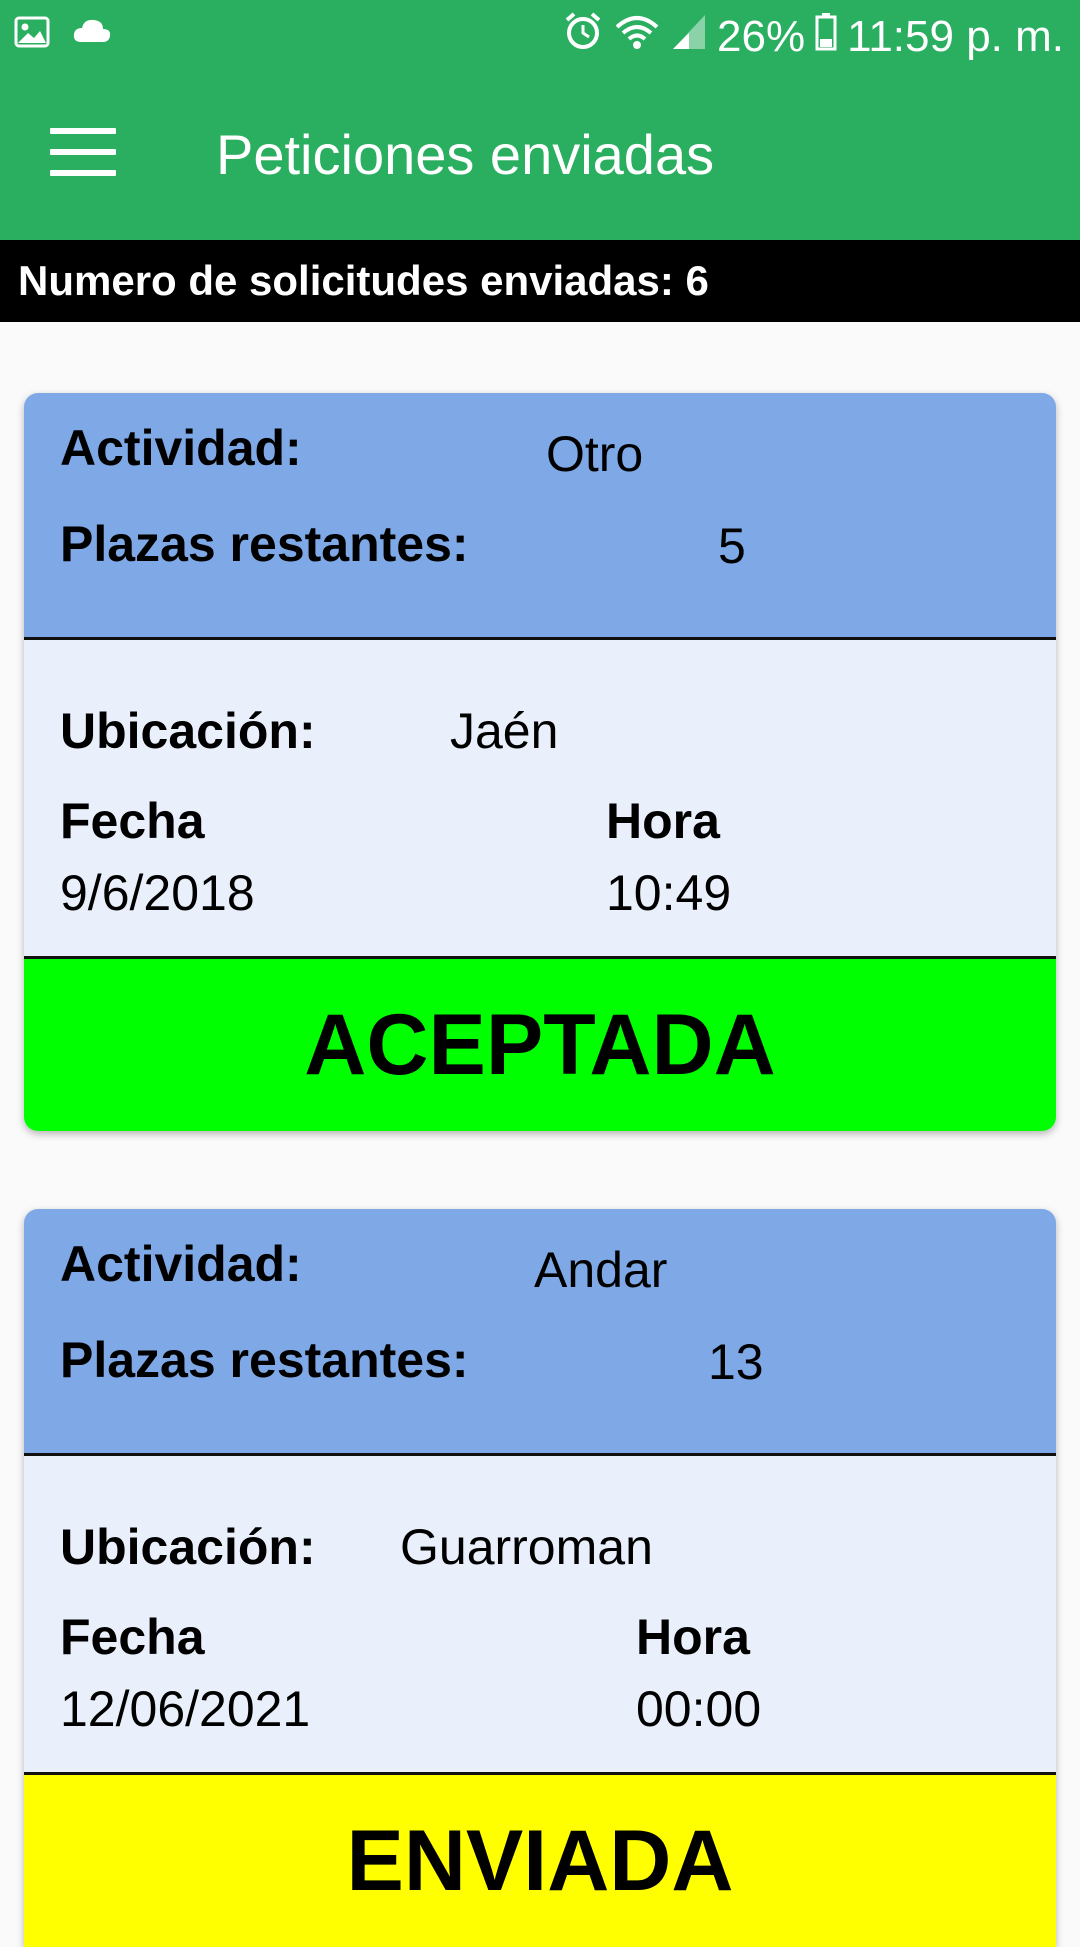 The image size is (1080, 1947). Describe the element at coordinates (540, 38) in the screenshot. I see `status-bar: 26% 11:59 p. m.` at that location.